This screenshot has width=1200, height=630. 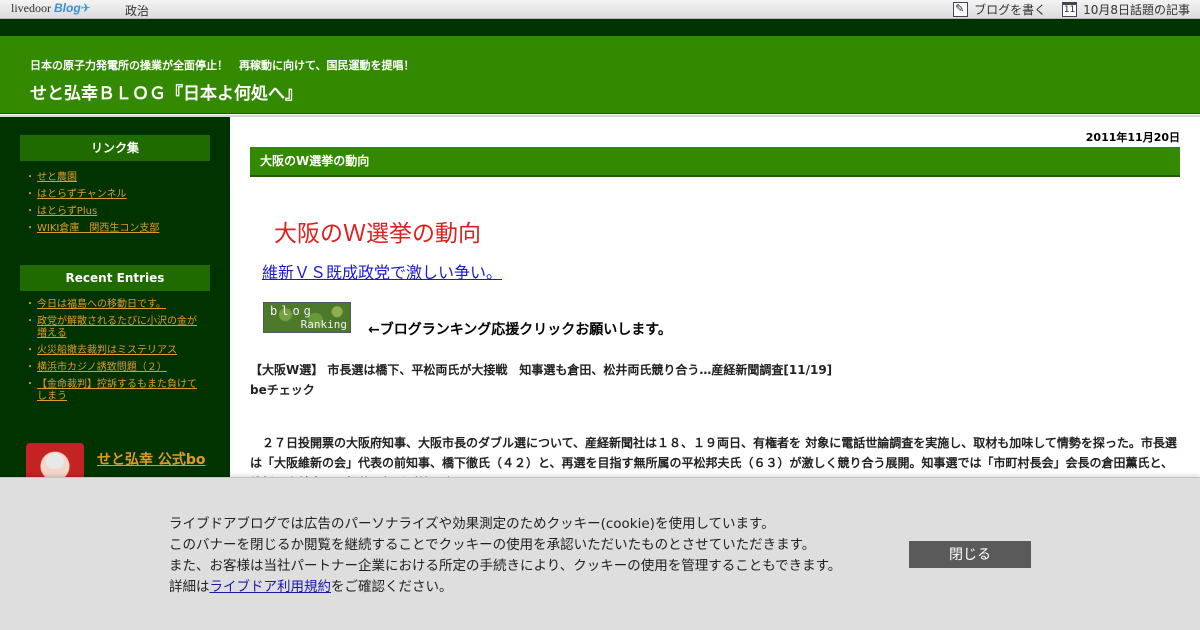 What do you see at coordinates (1010, 10) in the screenshot?
I see `write-blog-label: ブログを書く` at bounding box center [1010, 10].